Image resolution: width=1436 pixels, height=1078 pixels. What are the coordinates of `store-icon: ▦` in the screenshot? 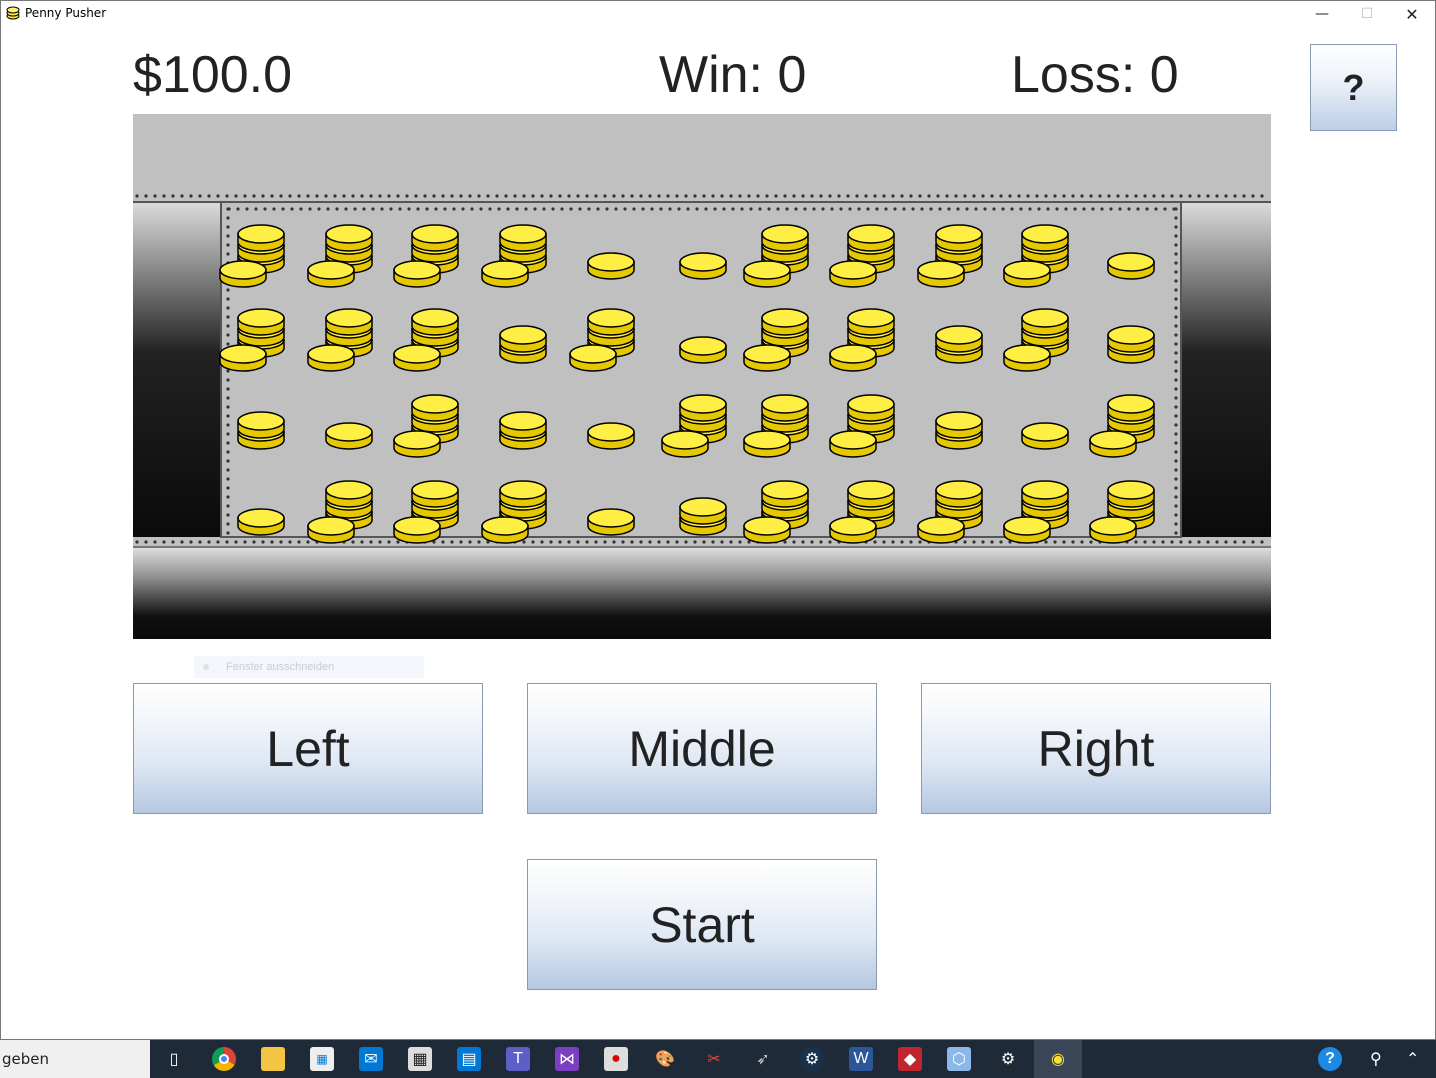 It's located at (322, 1059).